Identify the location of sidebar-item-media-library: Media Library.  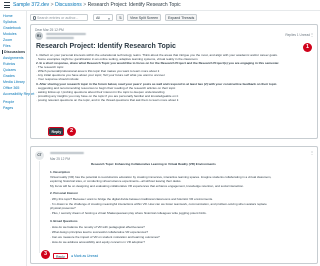
(14, 82).